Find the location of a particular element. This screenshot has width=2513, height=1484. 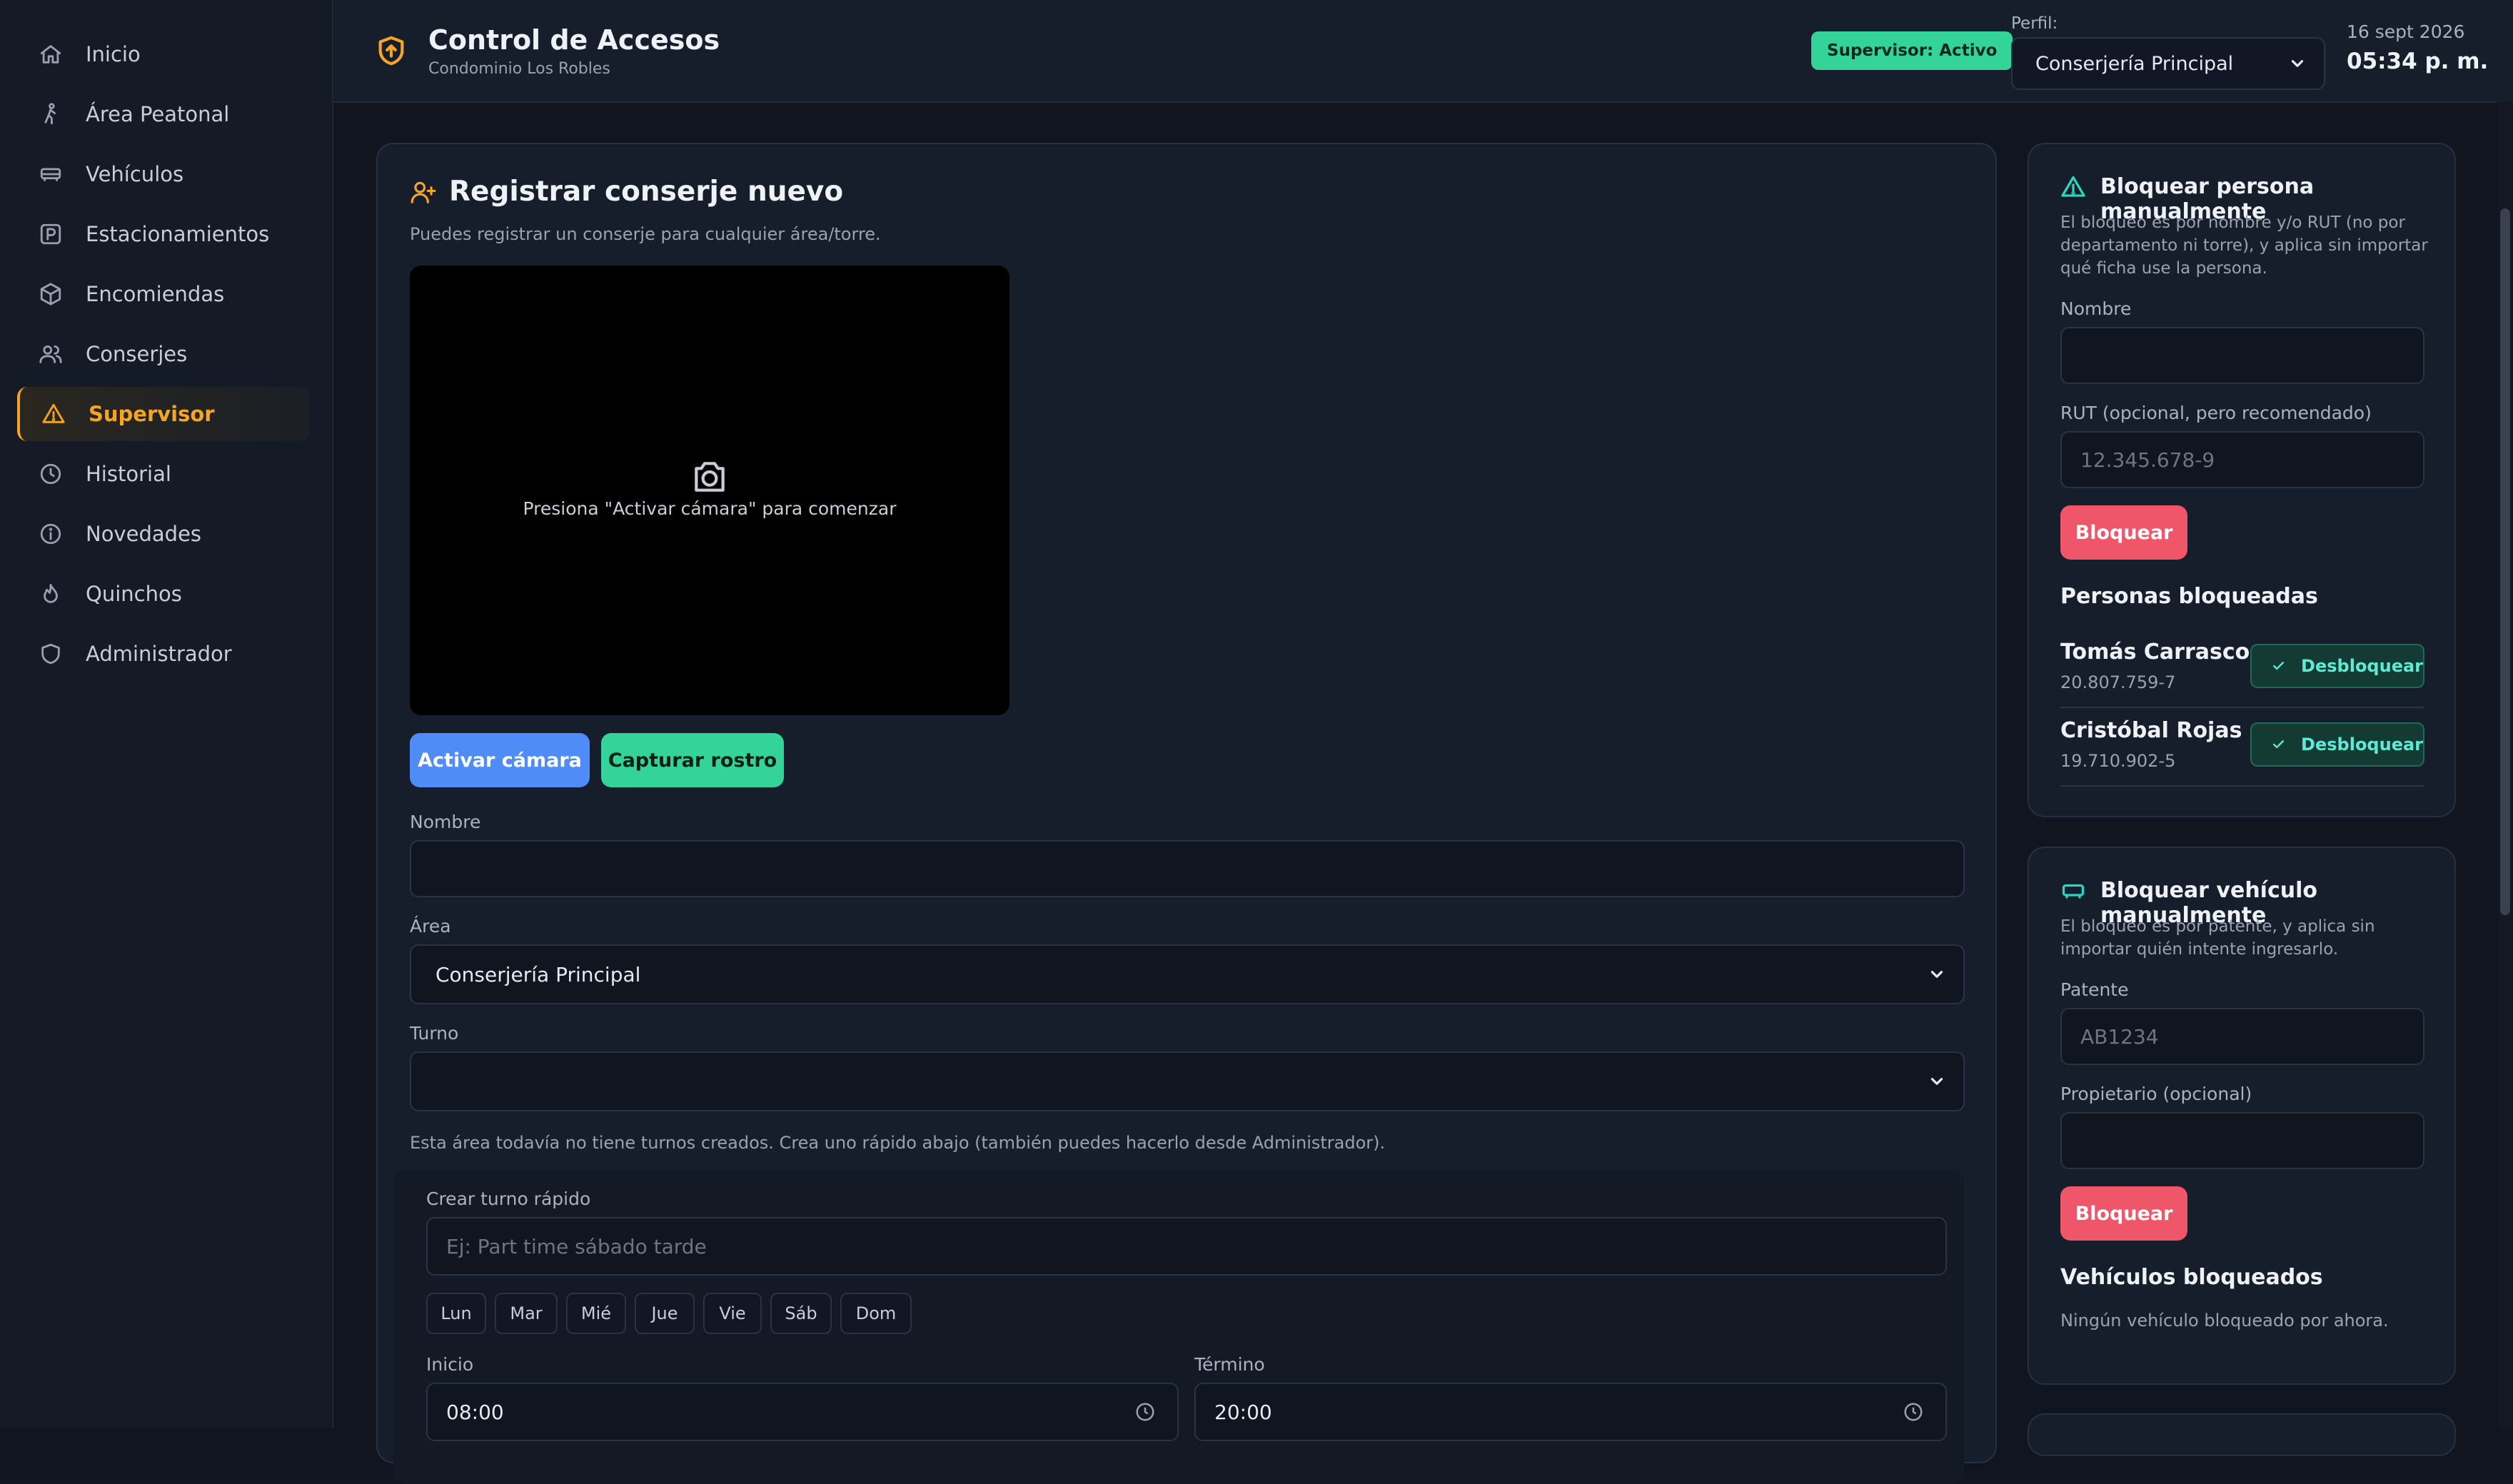

sidebar-item-label: Vehículos is located at coordinates (135, 174).